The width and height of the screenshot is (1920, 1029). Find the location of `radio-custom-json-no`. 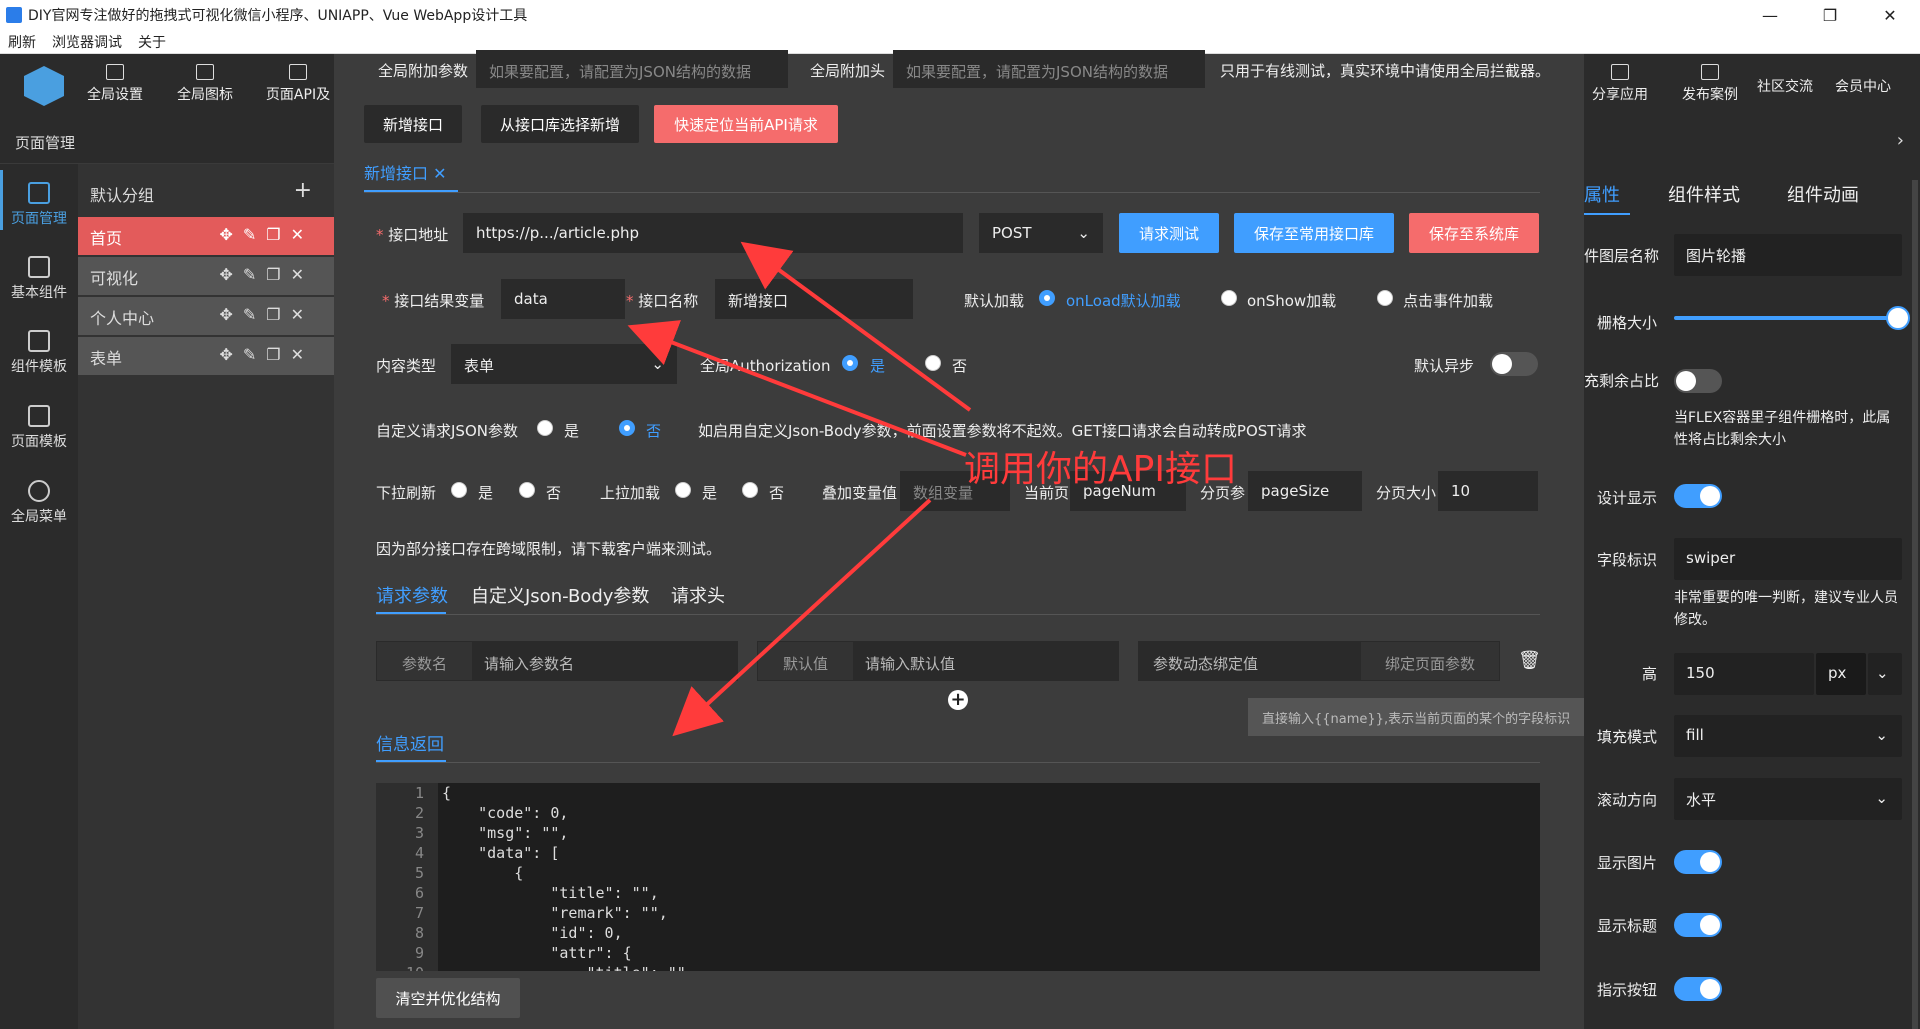

radio-custom-json-no is located at coordinates (627, 428).